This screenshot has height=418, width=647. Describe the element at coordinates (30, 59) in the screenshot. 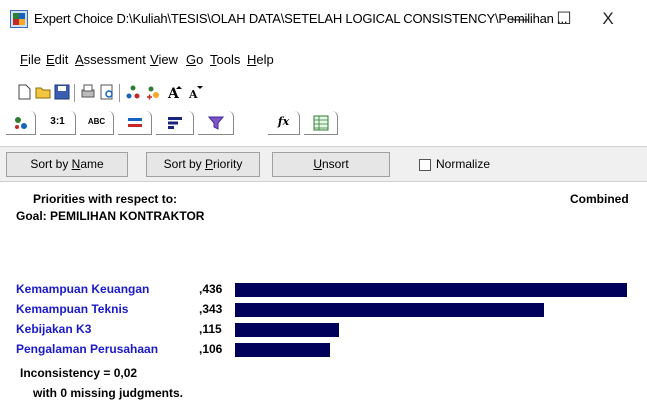

I see `menu-file: File` at that location.